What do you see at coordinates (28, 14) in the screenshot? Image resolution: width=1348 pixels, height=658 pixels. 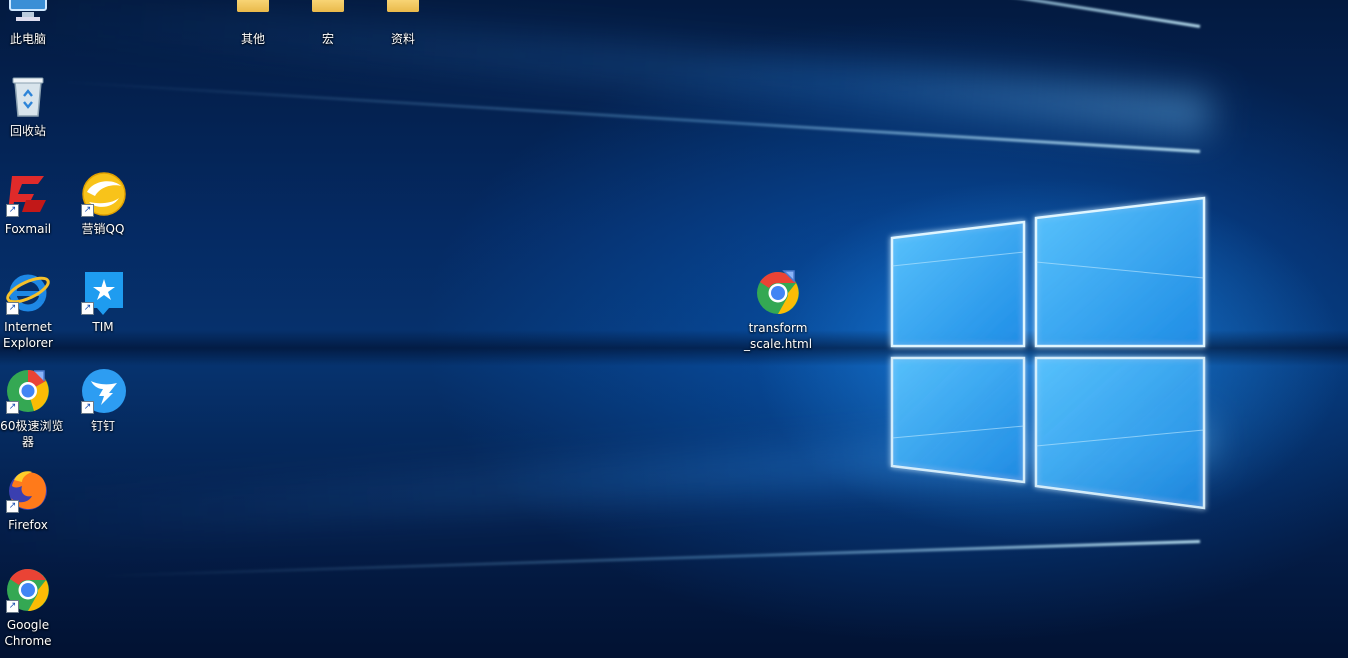 I see `computer-icon` at bounding box center [28, 14].